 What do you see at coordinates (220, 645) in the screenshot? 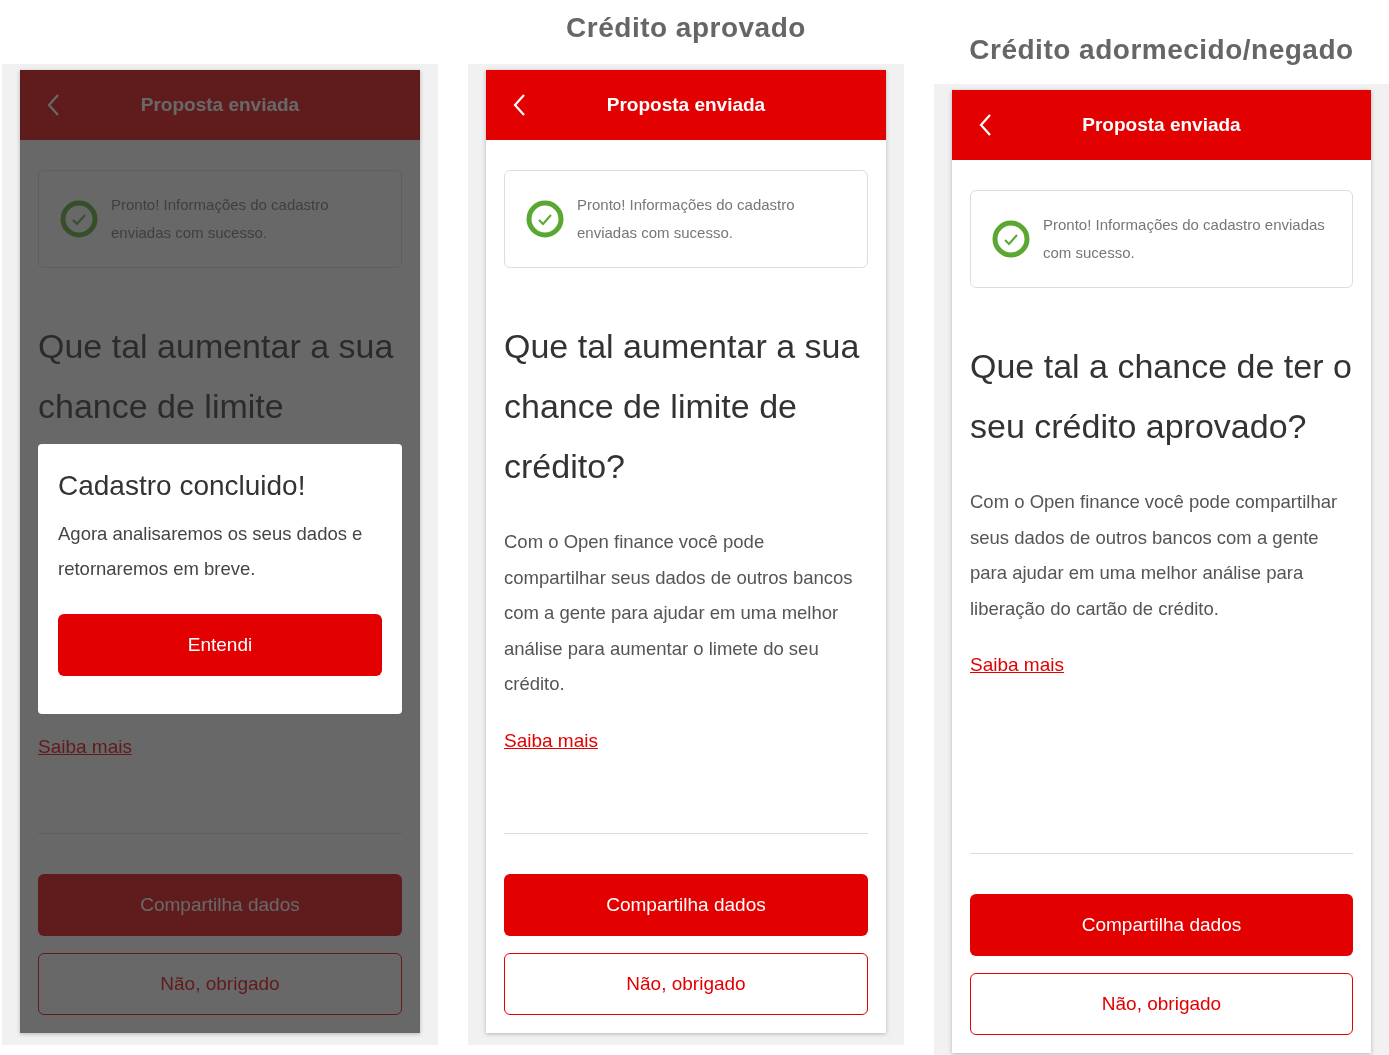
I see `understood-button: Entendi` at bounding box center [220, 645].